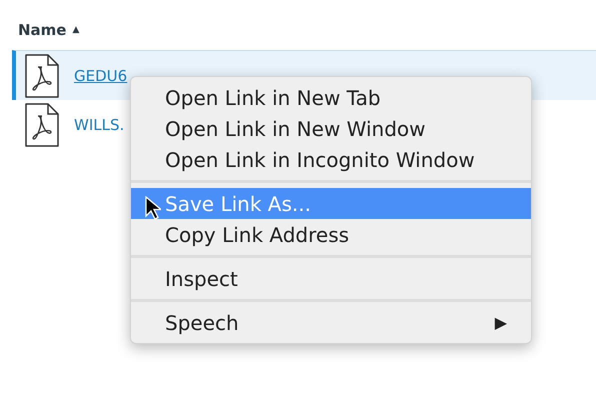  What do you see at coordinates (500, 322) in the screenshot?
I see `submenu-arrow: ▶` at bounding box center [500, 322].